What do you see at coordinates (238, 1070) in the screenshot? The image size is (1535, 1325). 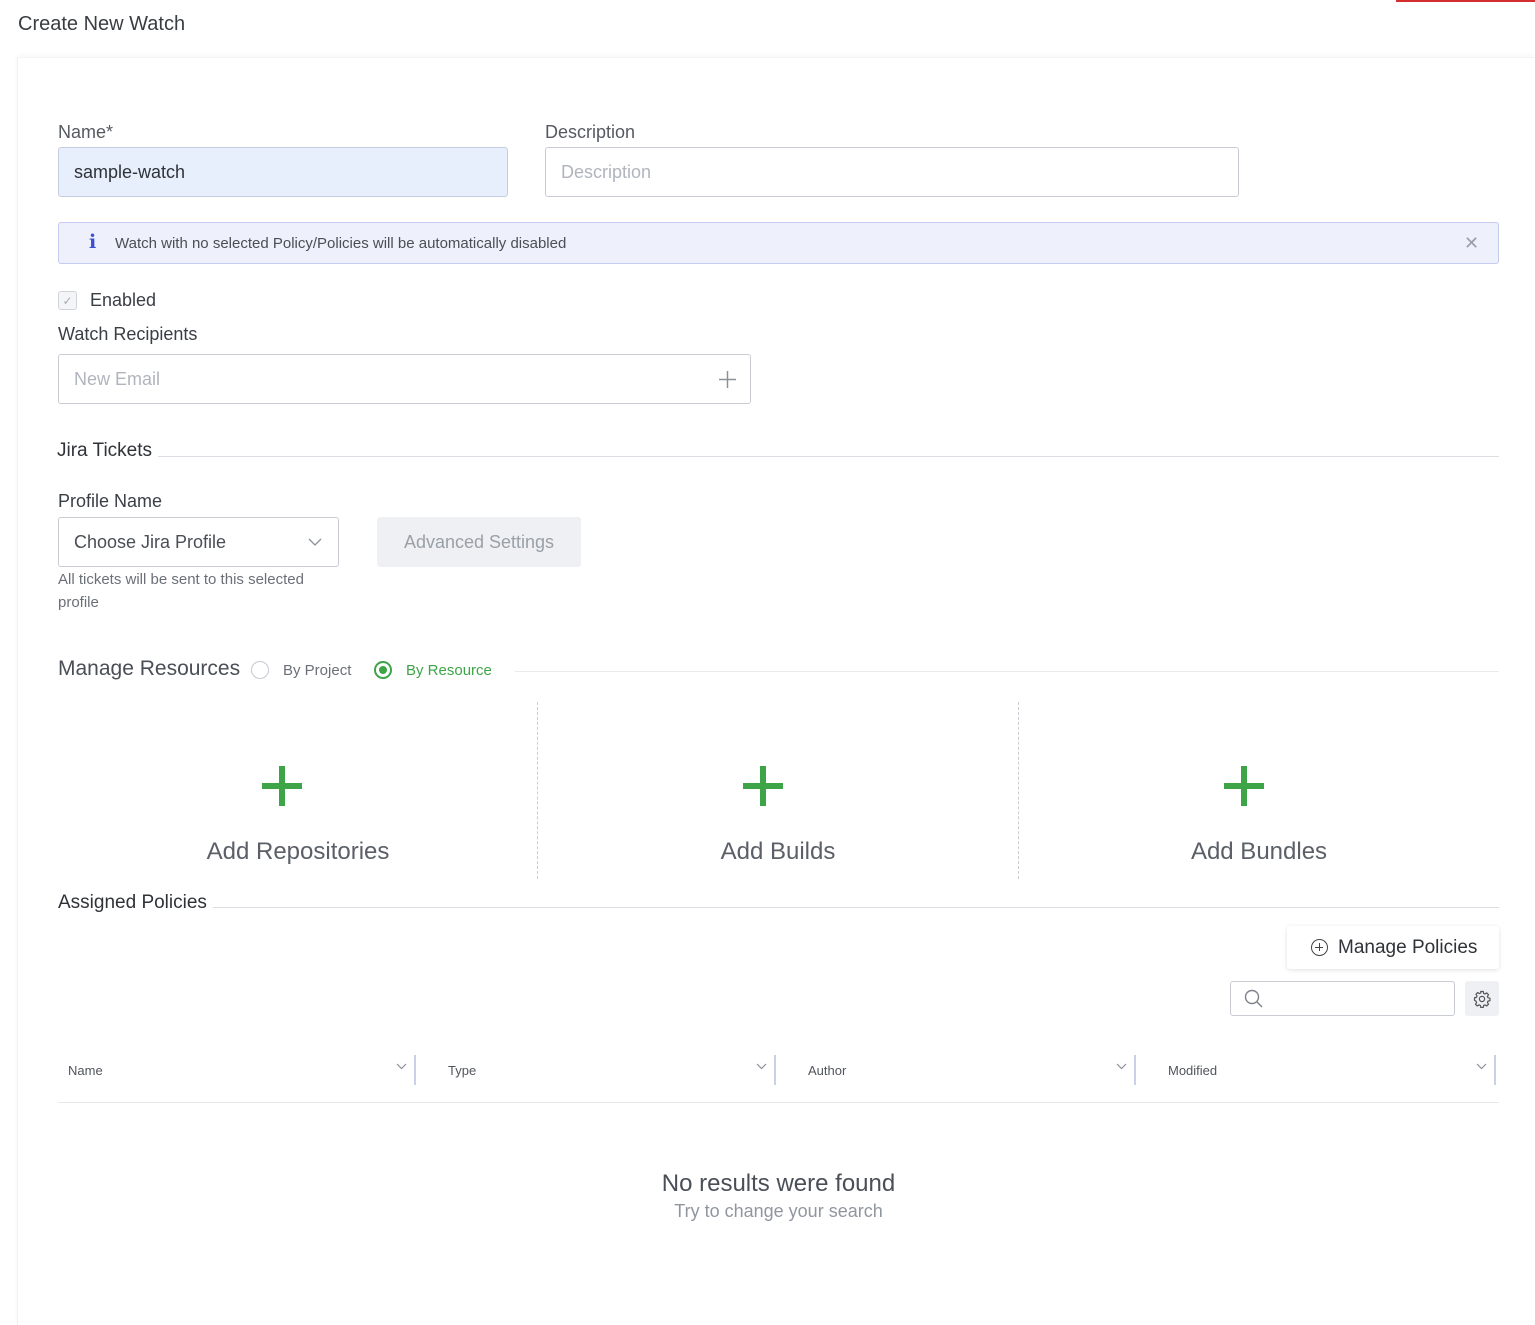 I see `column-header-name: Name` at bounding box center [238, 1070].